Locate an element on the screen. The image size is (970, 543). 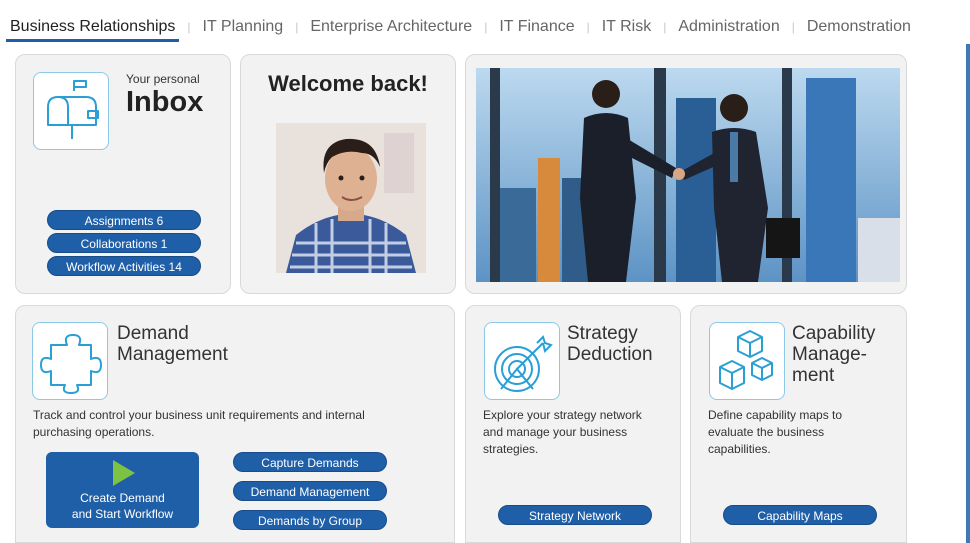
workflow-activities-button: Workflow Activities 14 is located at coordinates (124, 266).